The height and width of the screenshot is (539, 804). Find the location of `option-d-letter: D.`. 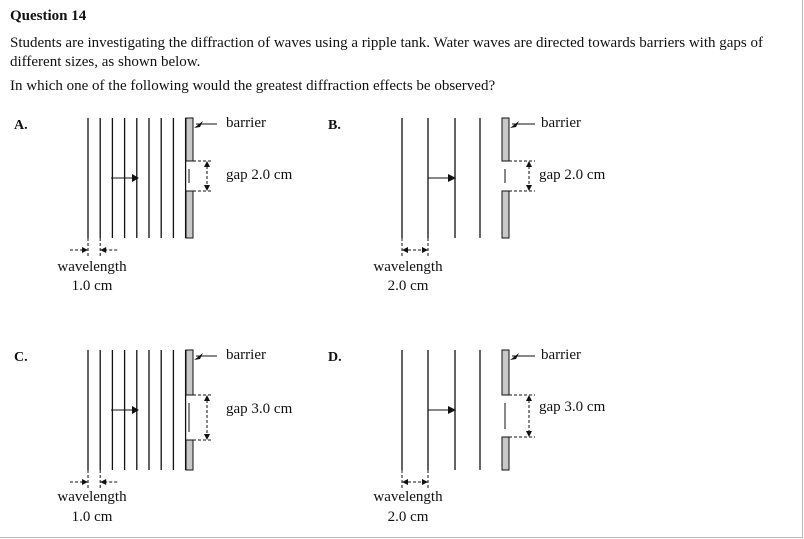

option-d-letter: D. is located at coordinates (335, 357).